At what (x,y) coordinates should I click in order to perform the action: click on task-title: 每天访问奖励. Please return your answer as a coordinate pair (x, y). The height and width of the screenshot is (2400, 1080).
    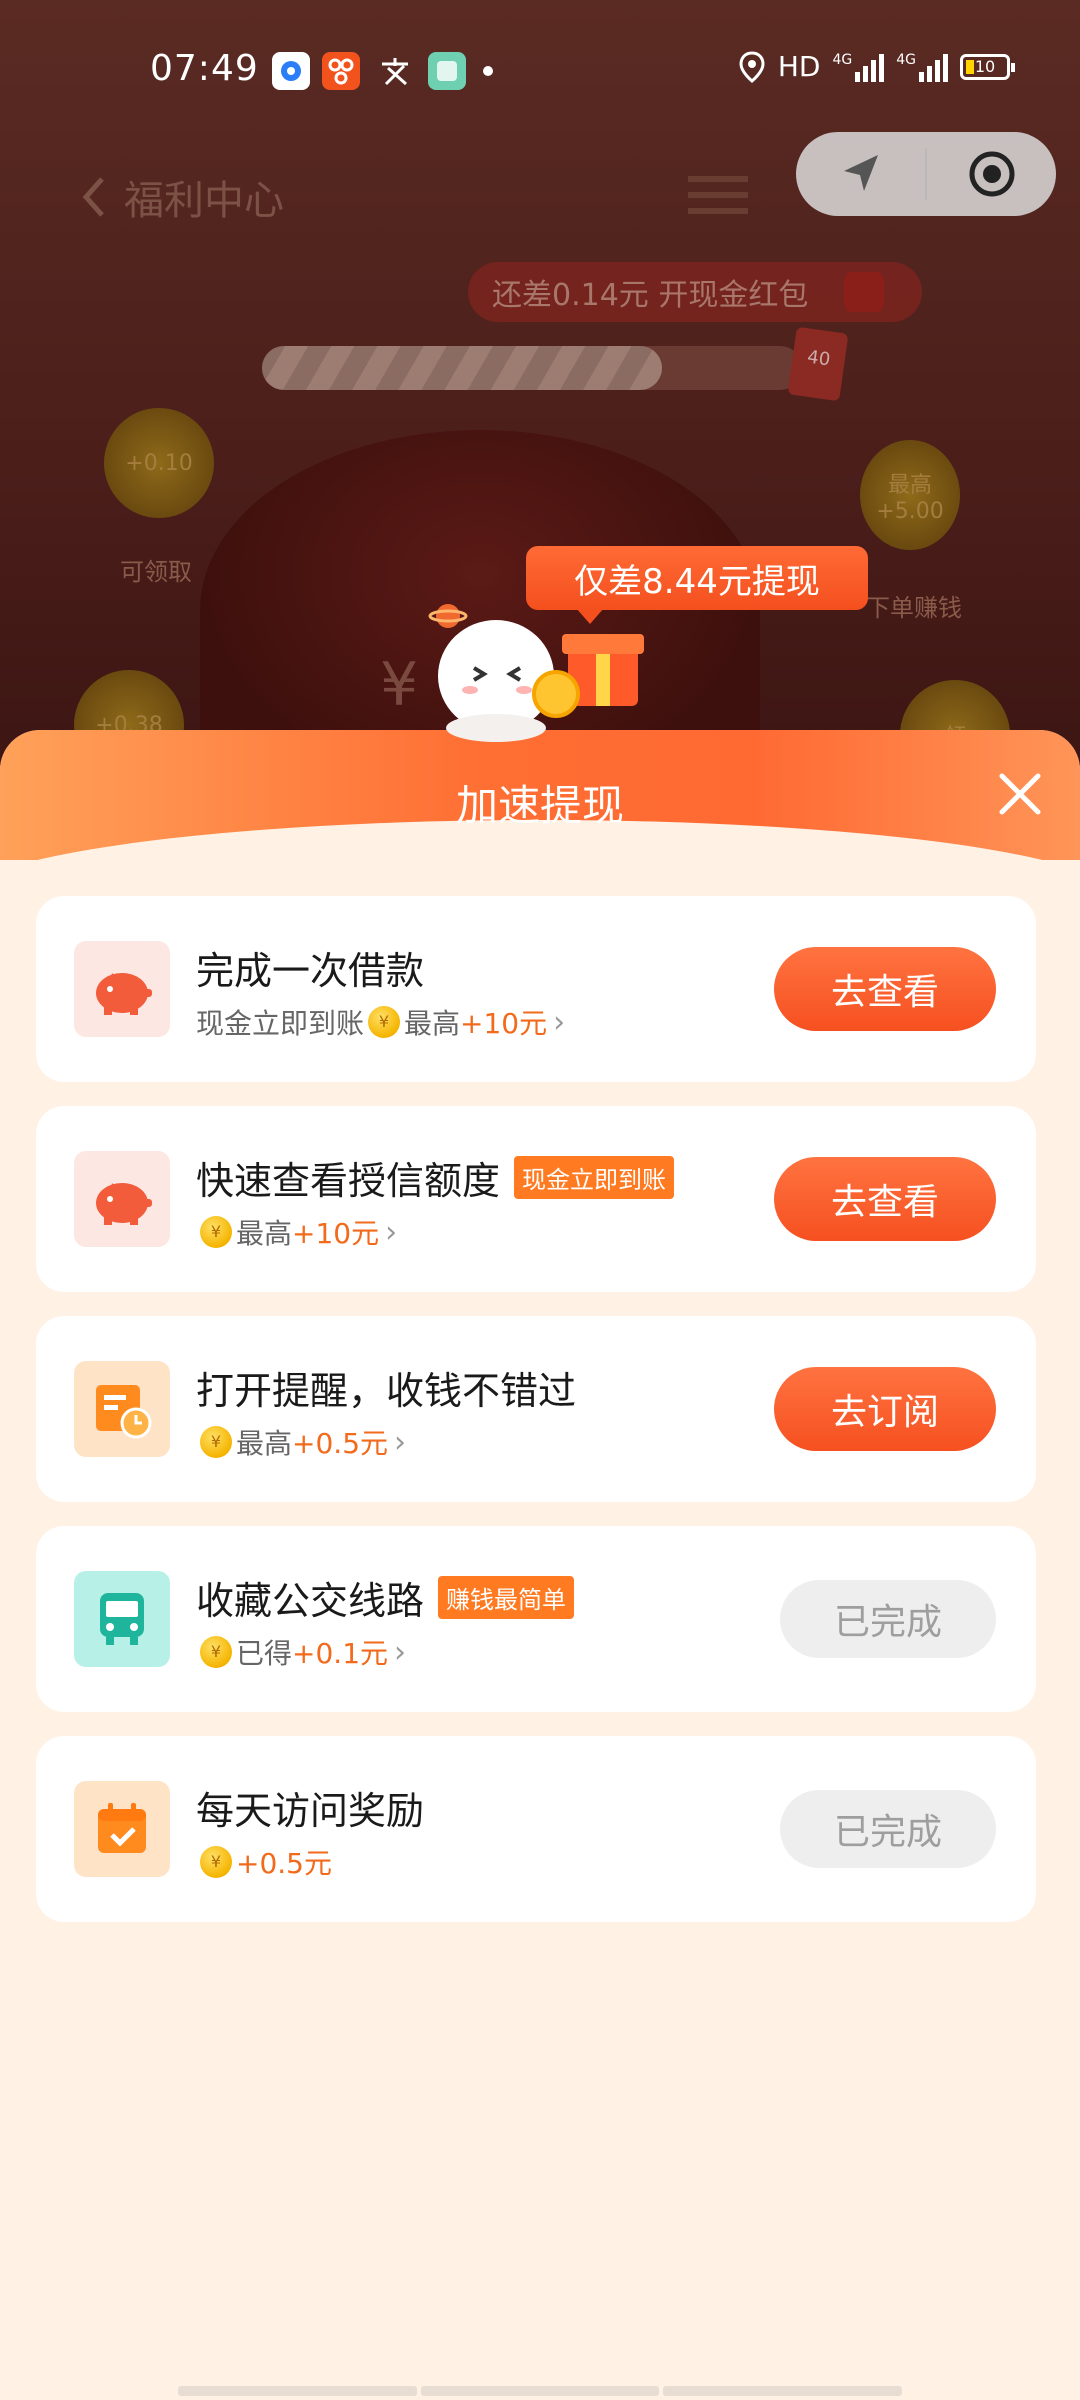
    Looking at the image, I should click on (310, 1811).